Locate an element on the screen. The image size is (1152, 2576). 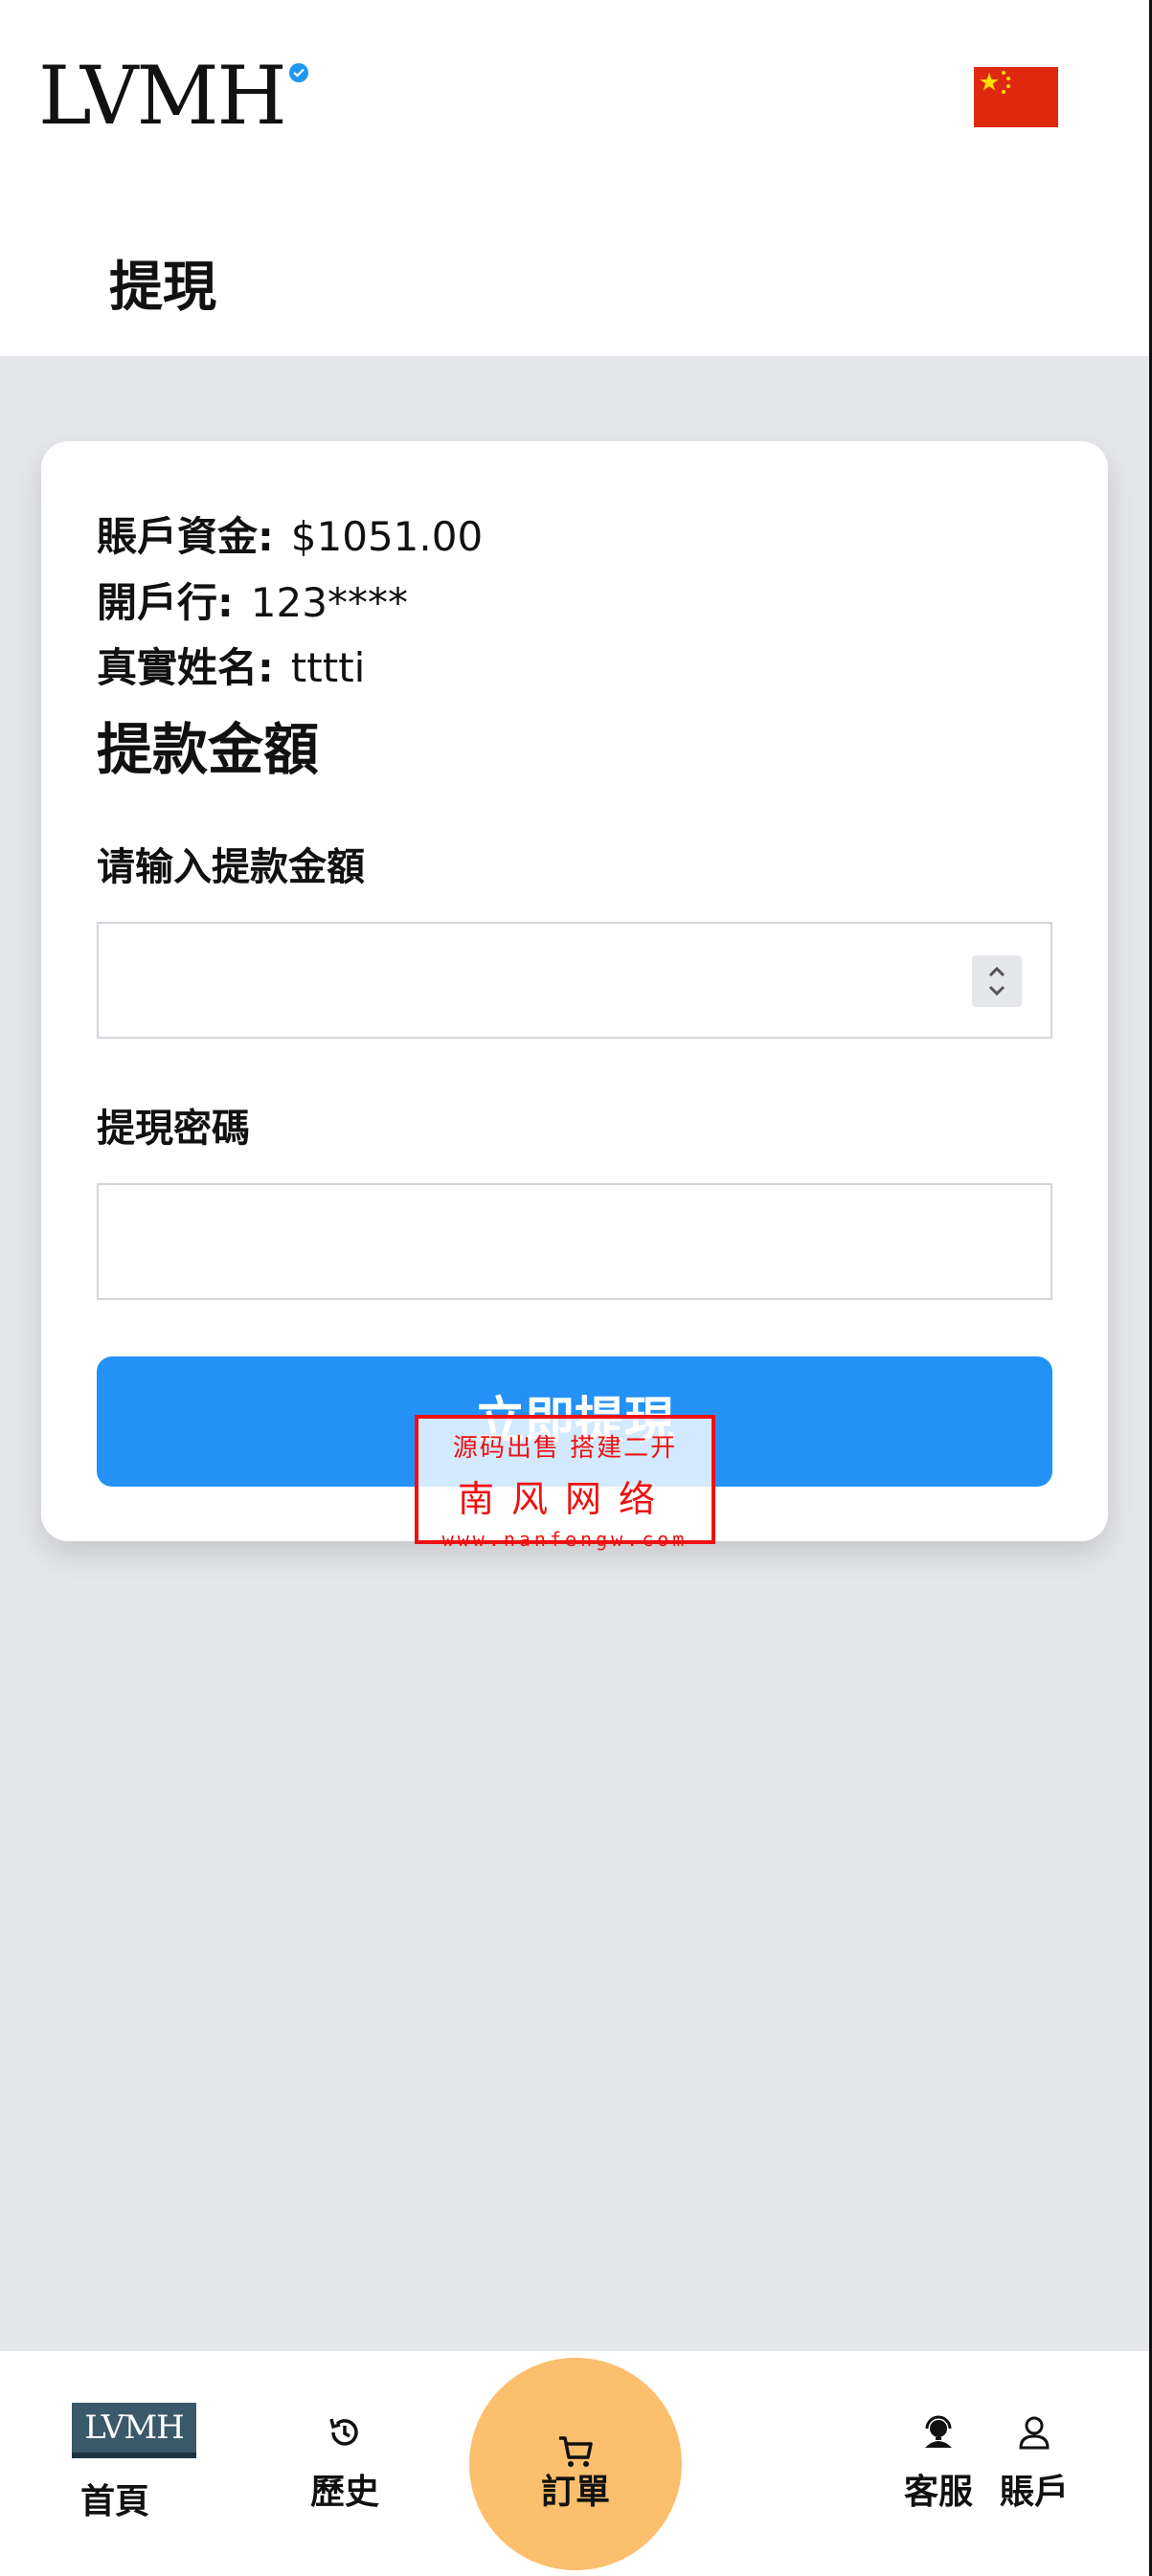
balance-value: $1051.00 is located at coordinates (387, 536).